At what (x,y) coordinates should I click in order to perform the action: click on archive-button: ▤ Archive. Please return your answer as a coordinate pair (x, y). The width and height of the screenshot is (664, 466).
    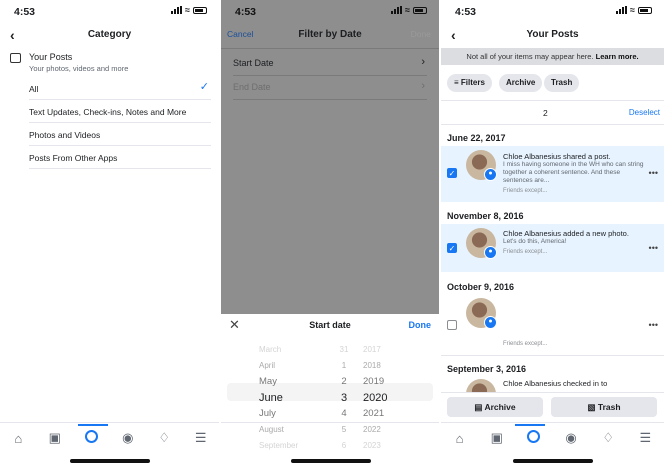
    Looking at the image, I should click on (495, 407).